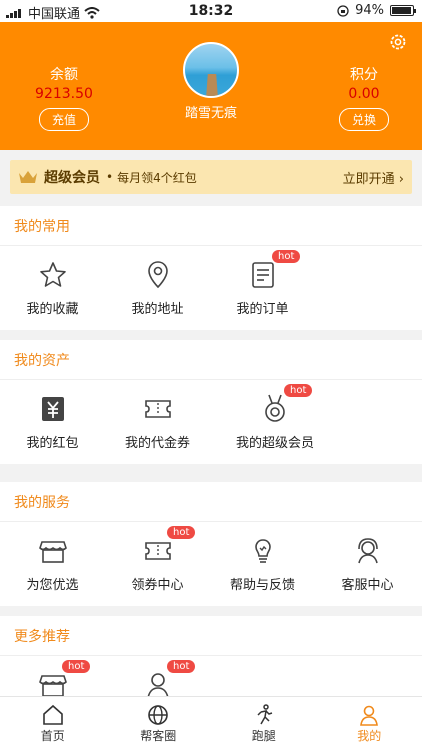  I want to click on super-vip-label: 我的超级会员, so click(274, 443).